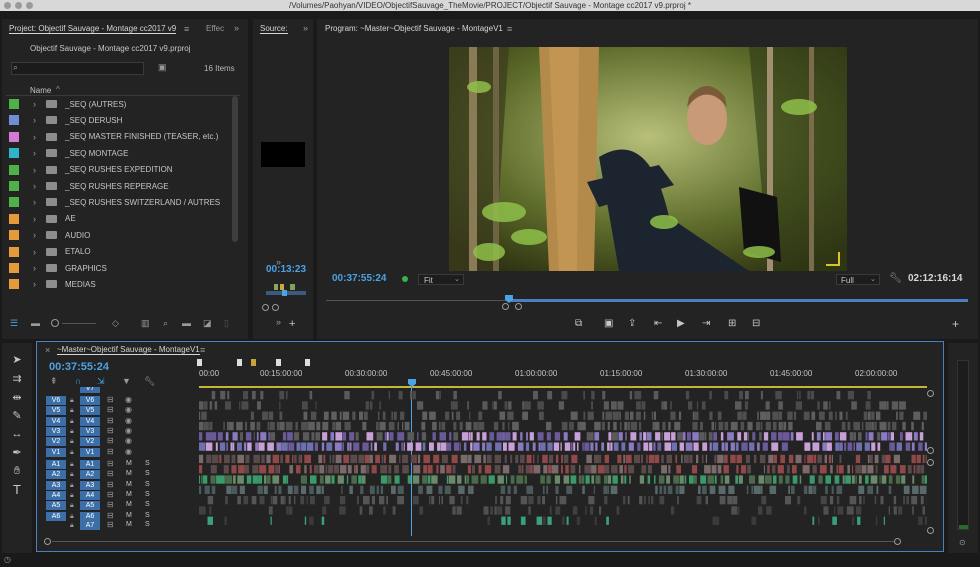 This screenshot has height=567, width=980. What do you see at coordinates (147, 515) in the screenshot?
I see `solo-button: S` at bounding box center [147, 515].